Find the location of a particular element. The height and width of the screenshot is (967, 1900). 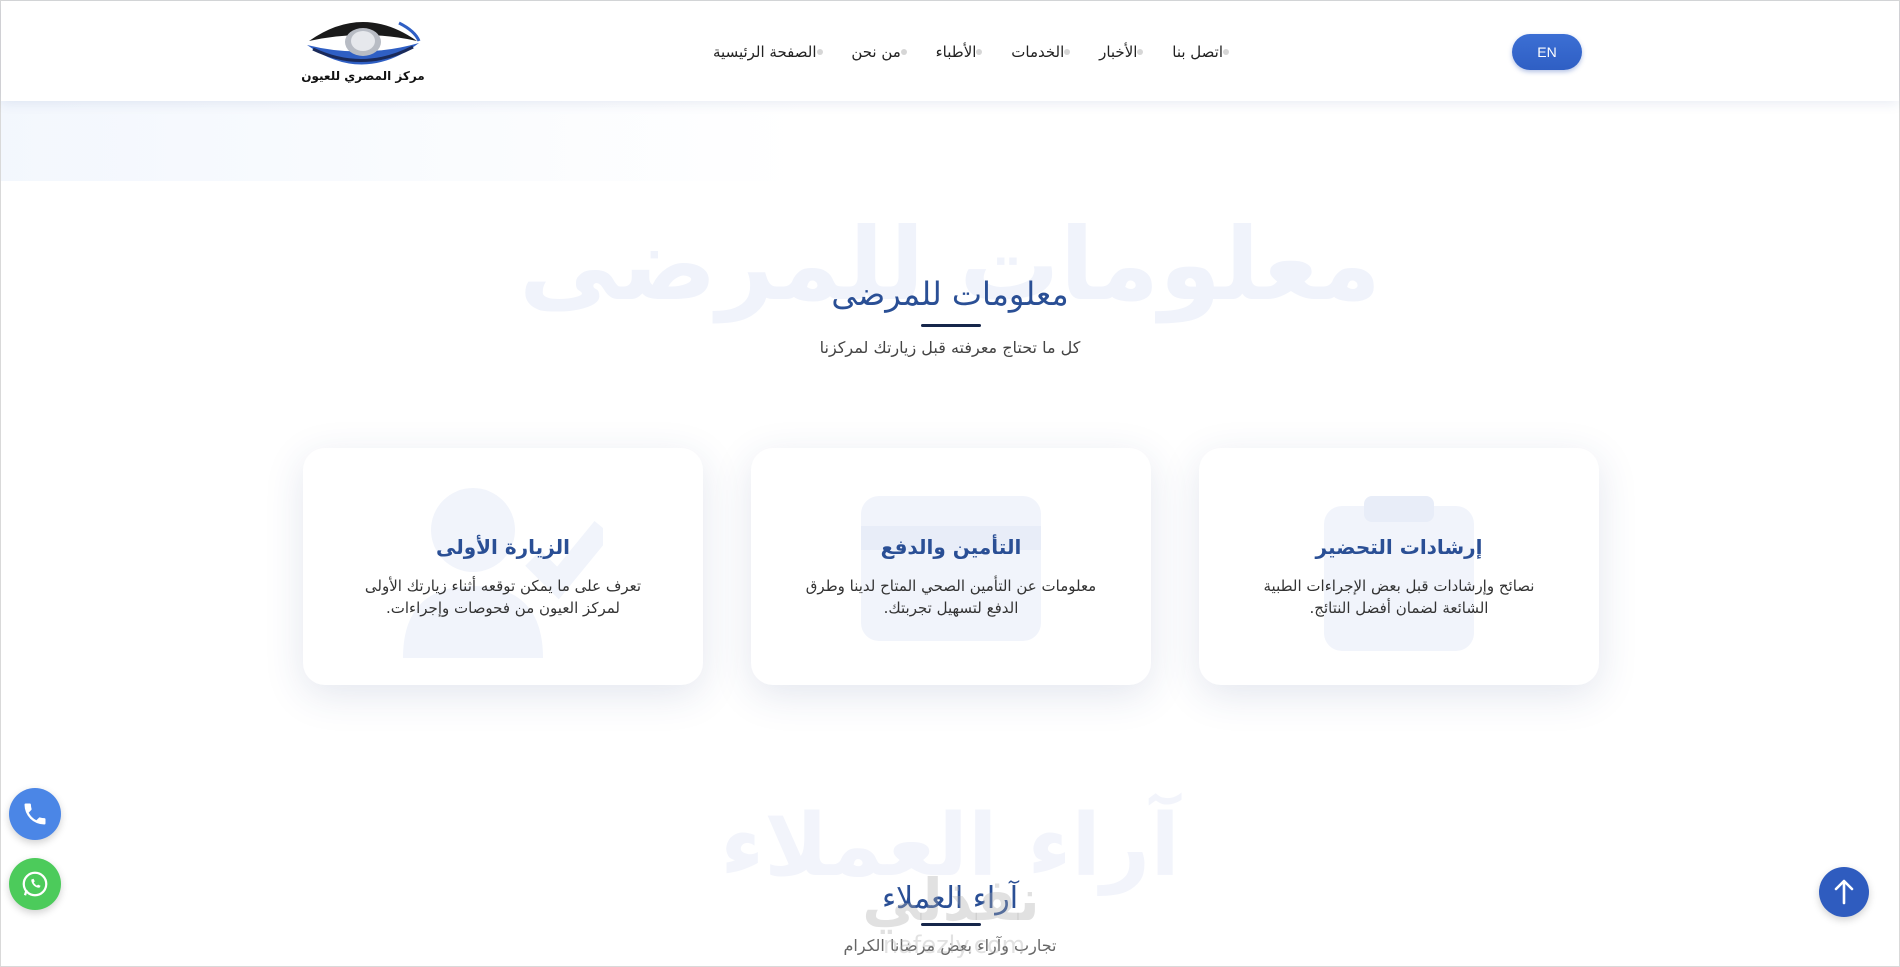

user-check-icon is located at coordinates (503, 573).